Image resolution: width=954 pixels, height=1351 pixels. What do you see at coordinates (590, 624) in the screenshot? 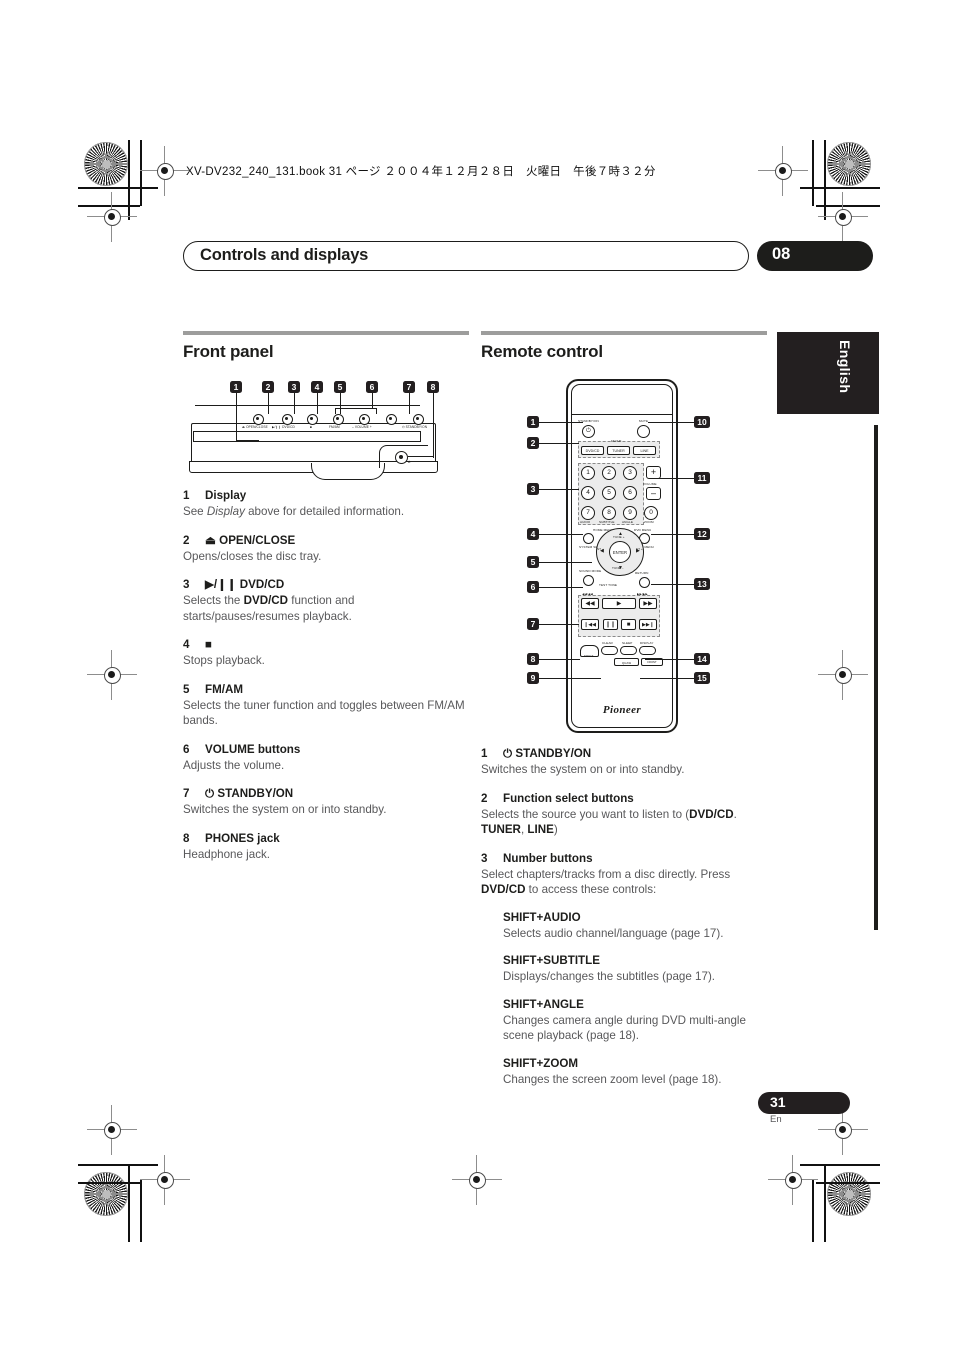
I see `remote-prev-button: ❙◀◀` at bounding box center [590, 624].